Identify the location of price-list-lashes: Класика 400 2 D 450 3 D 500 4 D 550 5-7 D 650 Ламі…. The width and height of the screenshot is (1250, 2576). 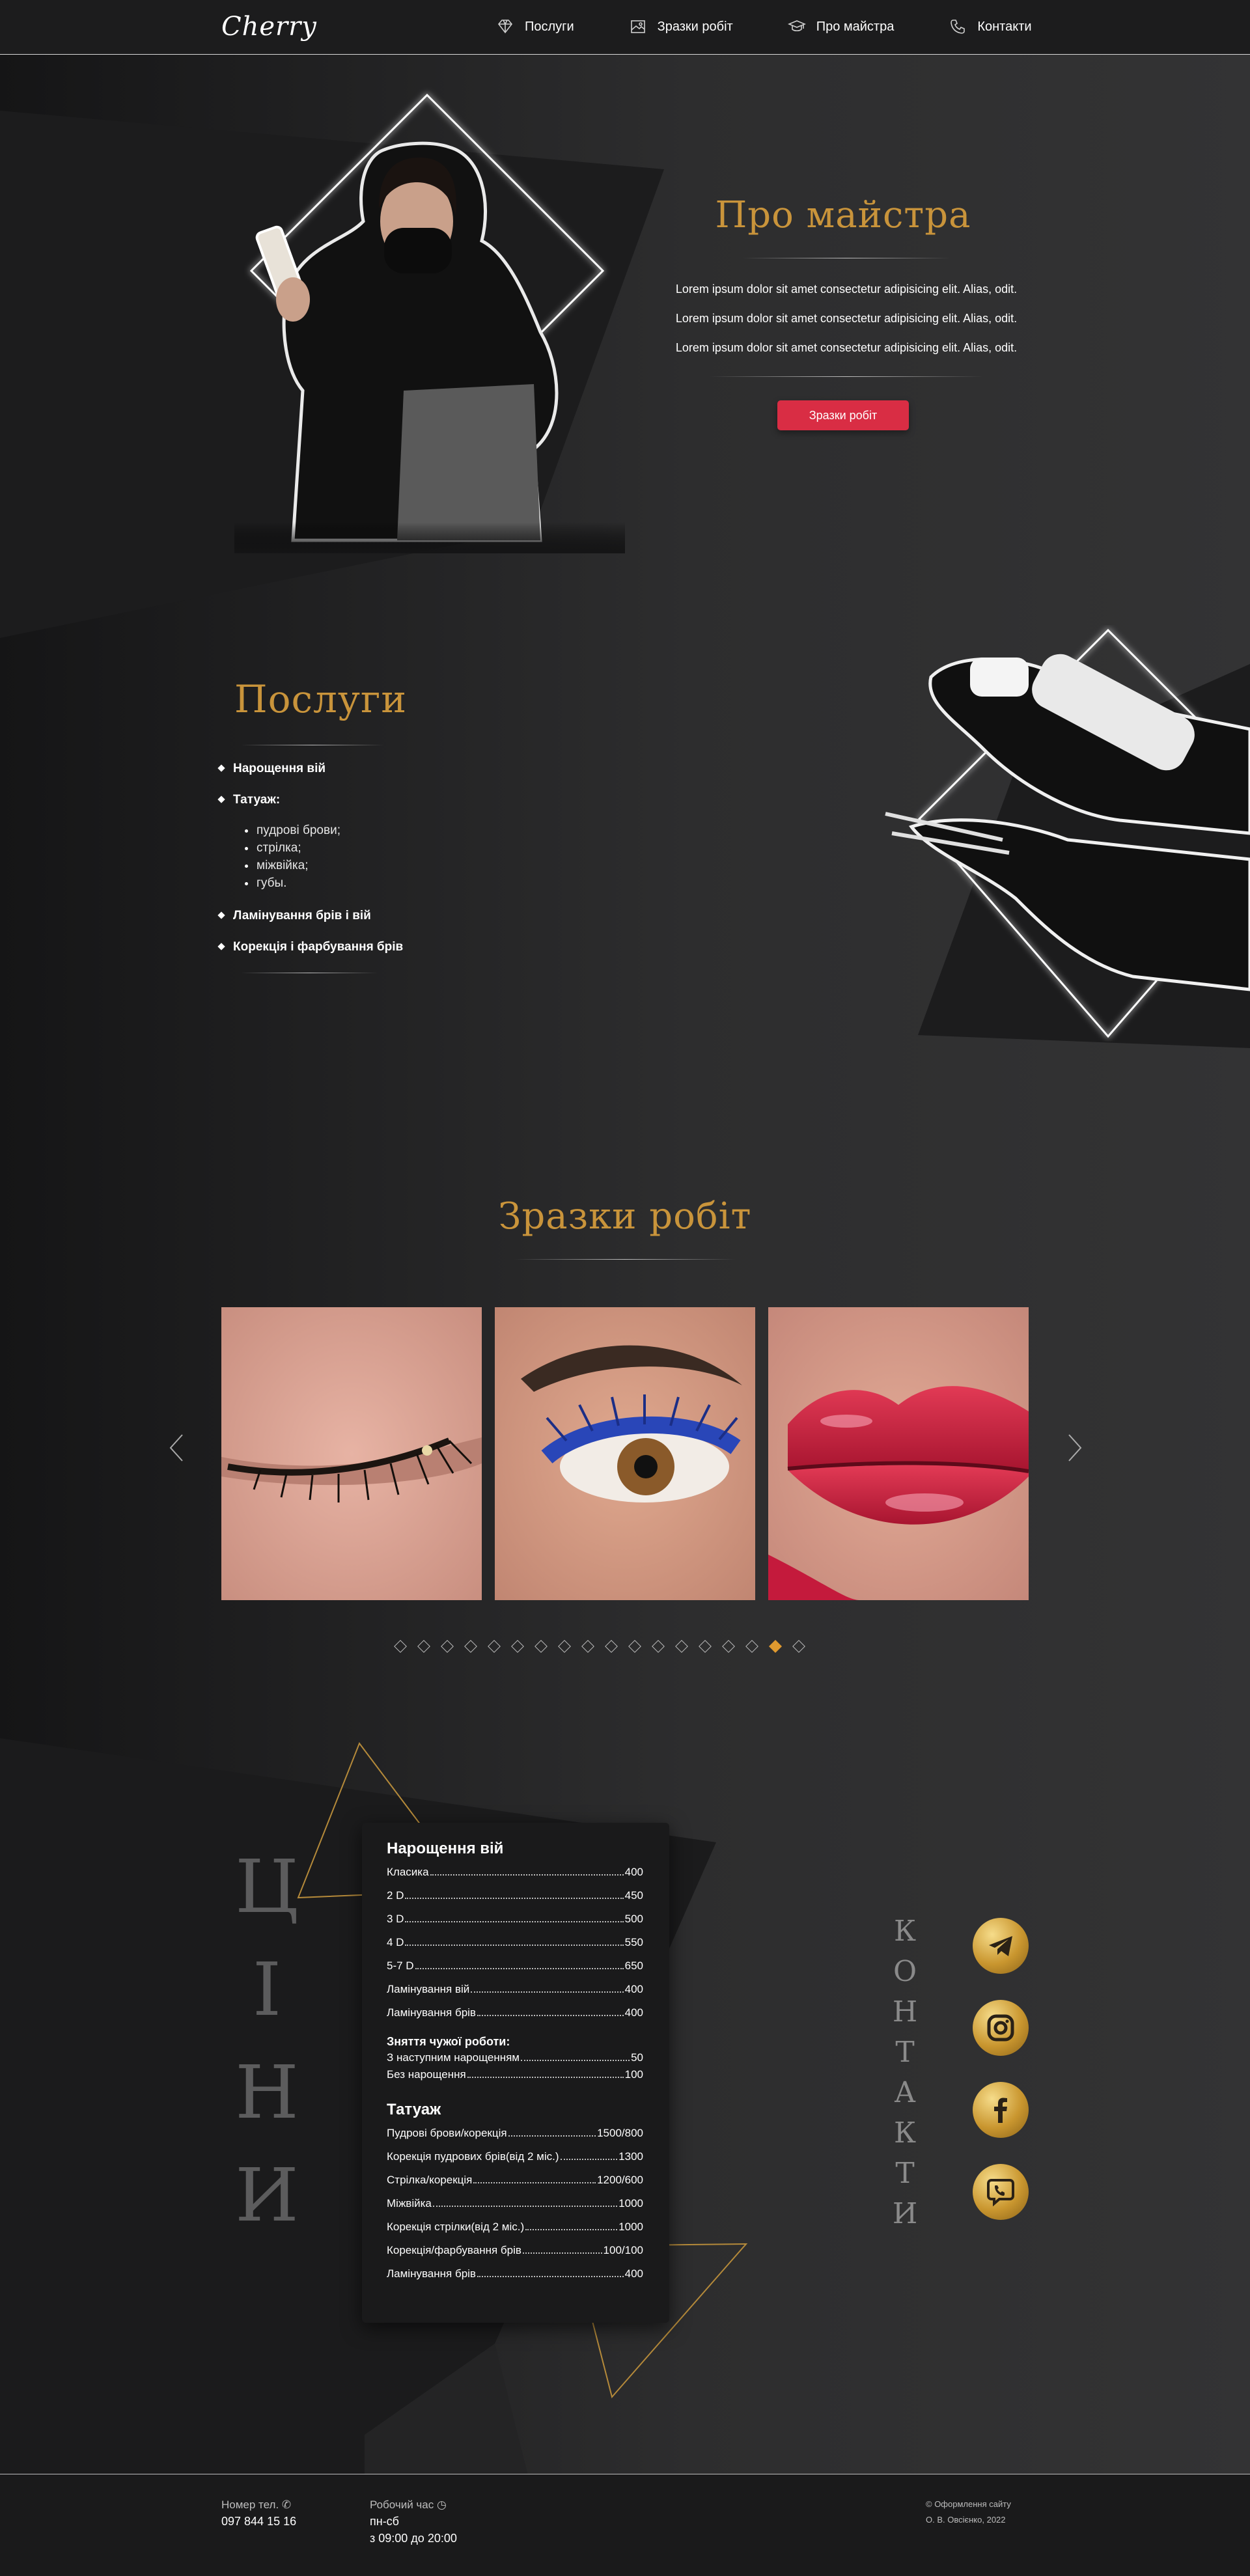
(515, 1948).